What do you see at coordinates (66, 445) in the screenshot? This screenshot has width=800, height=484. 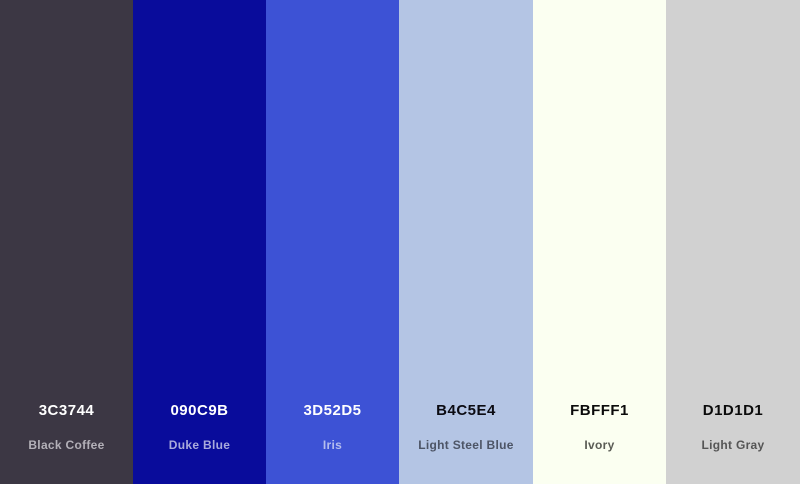 I see `swatch-color-name: Black Coffee` at bounding box center [66, 445].